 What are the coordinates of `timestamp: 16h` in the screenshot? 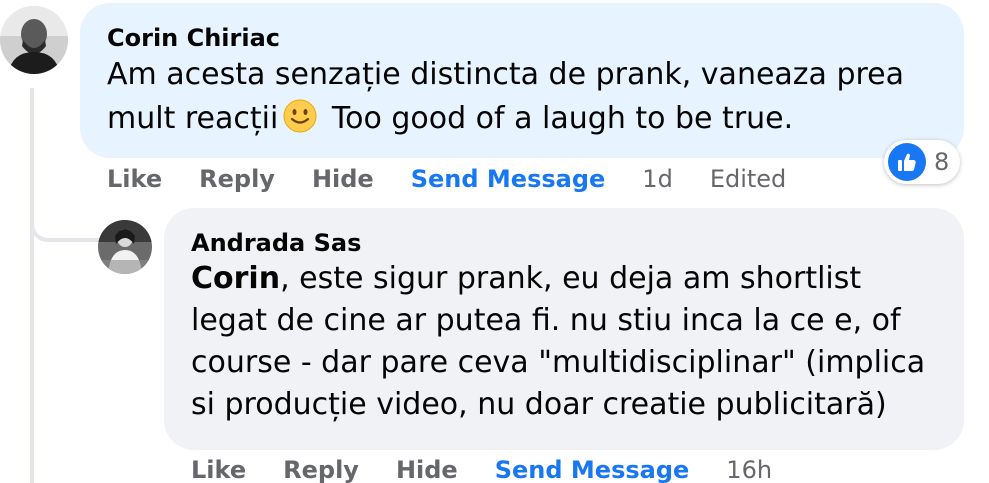 It's located at (749, 469).